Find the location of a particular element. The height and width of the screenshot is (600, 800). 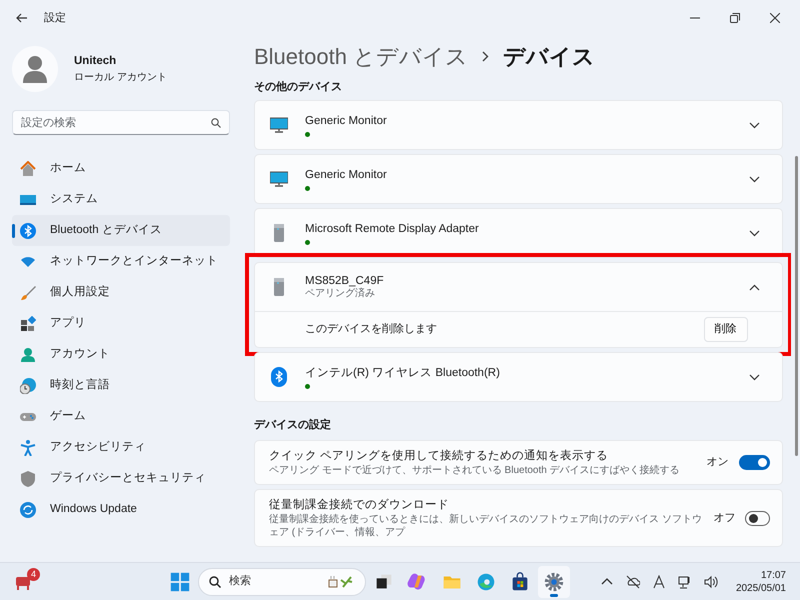

account-type: ローカル アカウント is located at coordinates (120, 78).